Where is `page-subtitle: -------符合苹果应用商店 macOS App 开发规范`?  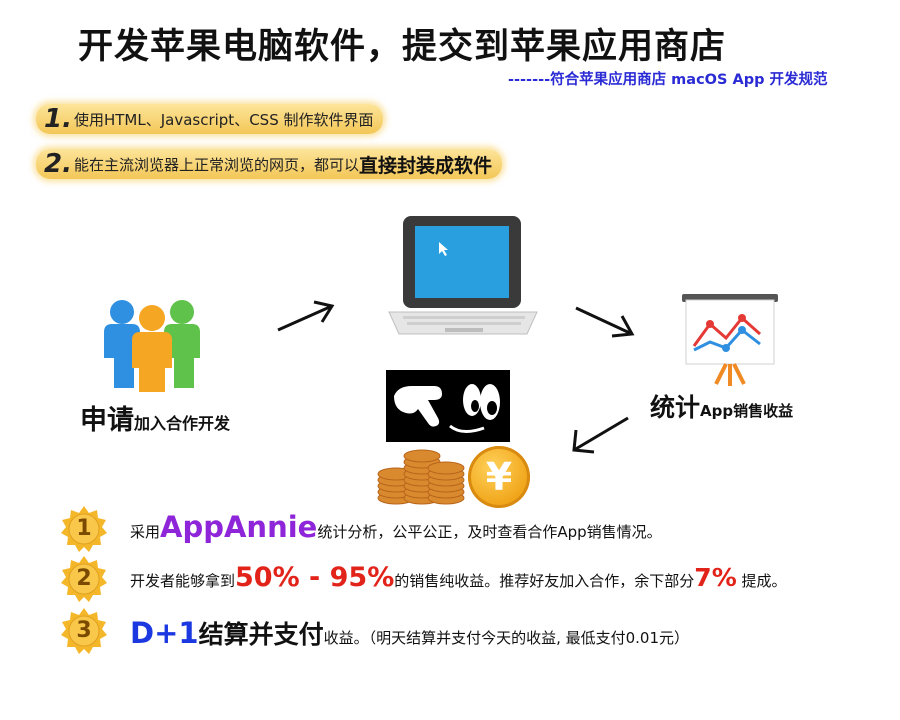
page-subtitle: -------符合苹果应用商店 macOS App 开发规范 is located at coordinates (668, 80).